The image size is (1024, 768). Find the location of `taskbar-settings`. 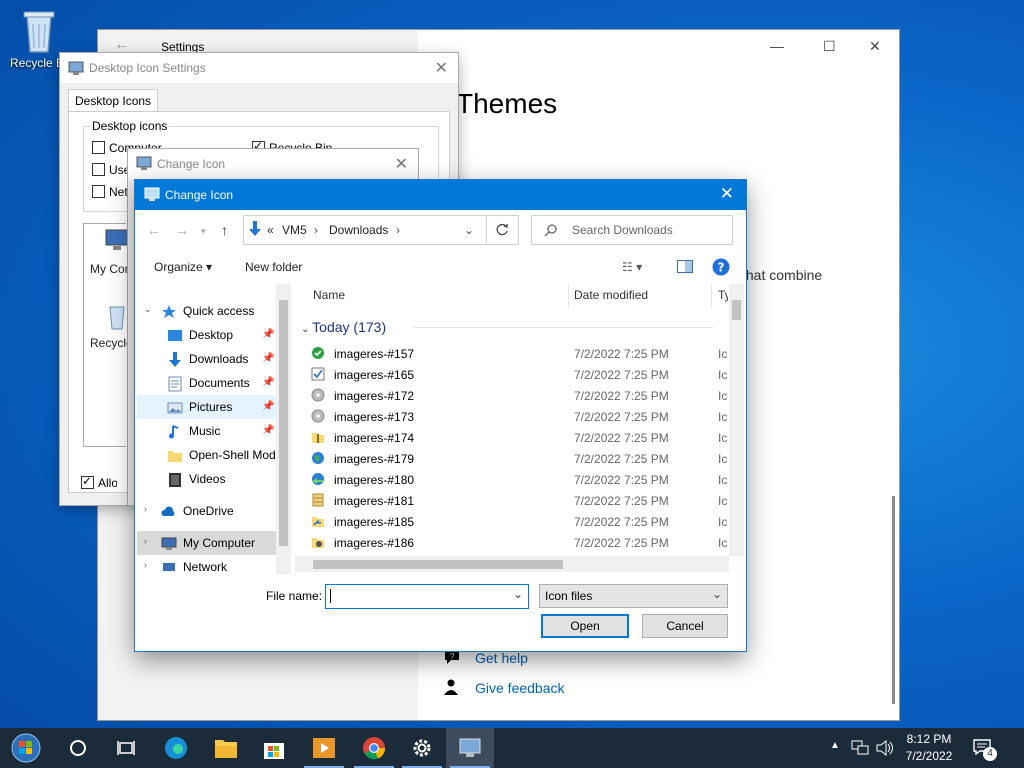

taskbar-settings is located at coordinates (422, 748).